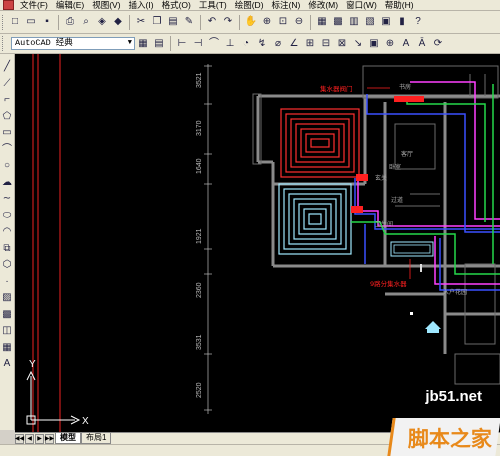 This screenshot has height=456, width=500. Describe the element at coordinates (338, 22) in the screenshot. I see `design-center-icon: ▩` at that location.